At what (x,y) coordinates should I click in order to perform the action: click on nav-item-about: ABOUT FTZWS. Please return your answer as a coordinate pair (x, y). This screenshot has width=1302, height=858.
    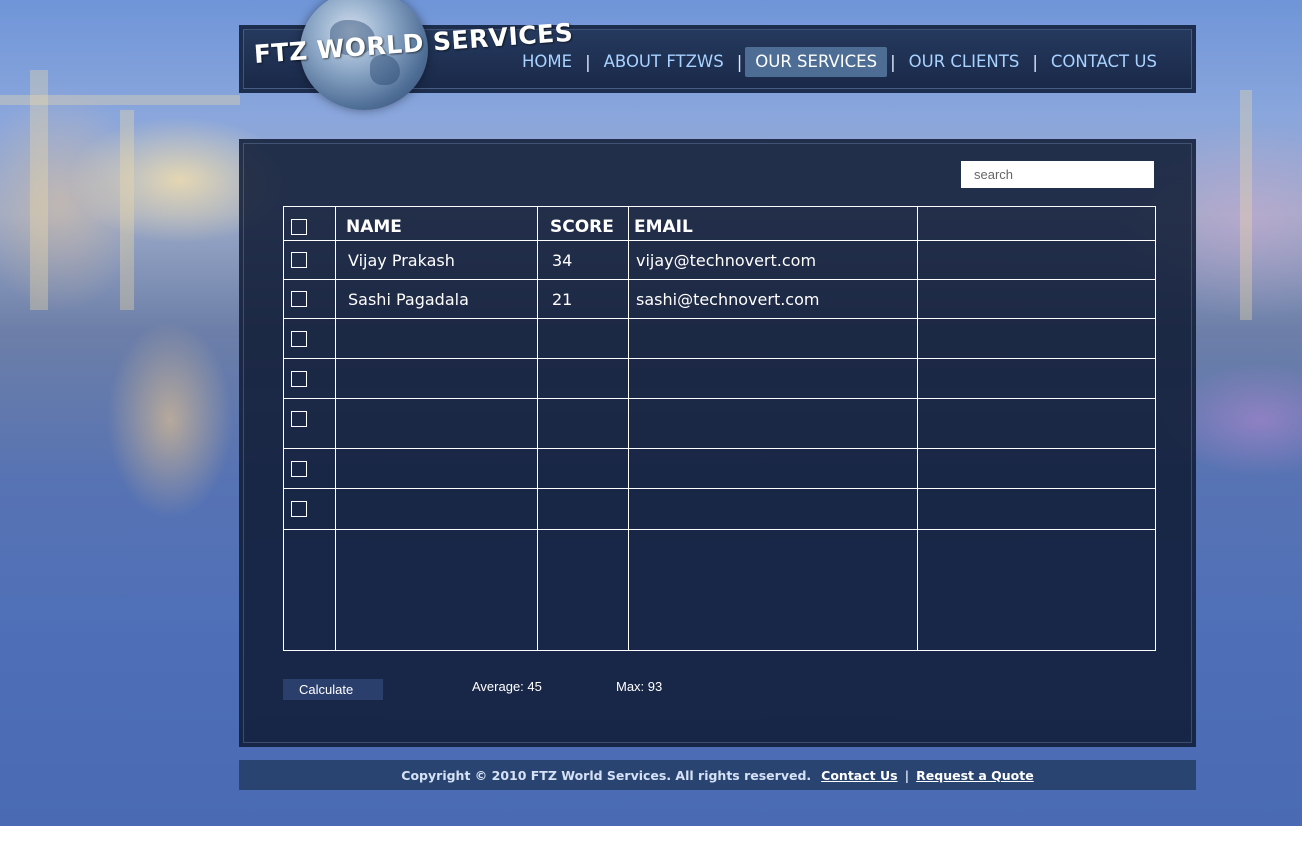
    Looking at the image, I should click on (664, 62).